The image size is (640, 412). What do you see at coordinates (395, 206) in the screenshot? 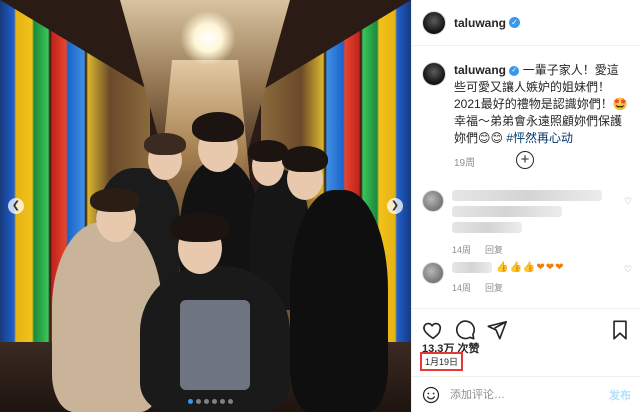
I see `carousel-next-icon: ❯` at bounding box center [395, 206].